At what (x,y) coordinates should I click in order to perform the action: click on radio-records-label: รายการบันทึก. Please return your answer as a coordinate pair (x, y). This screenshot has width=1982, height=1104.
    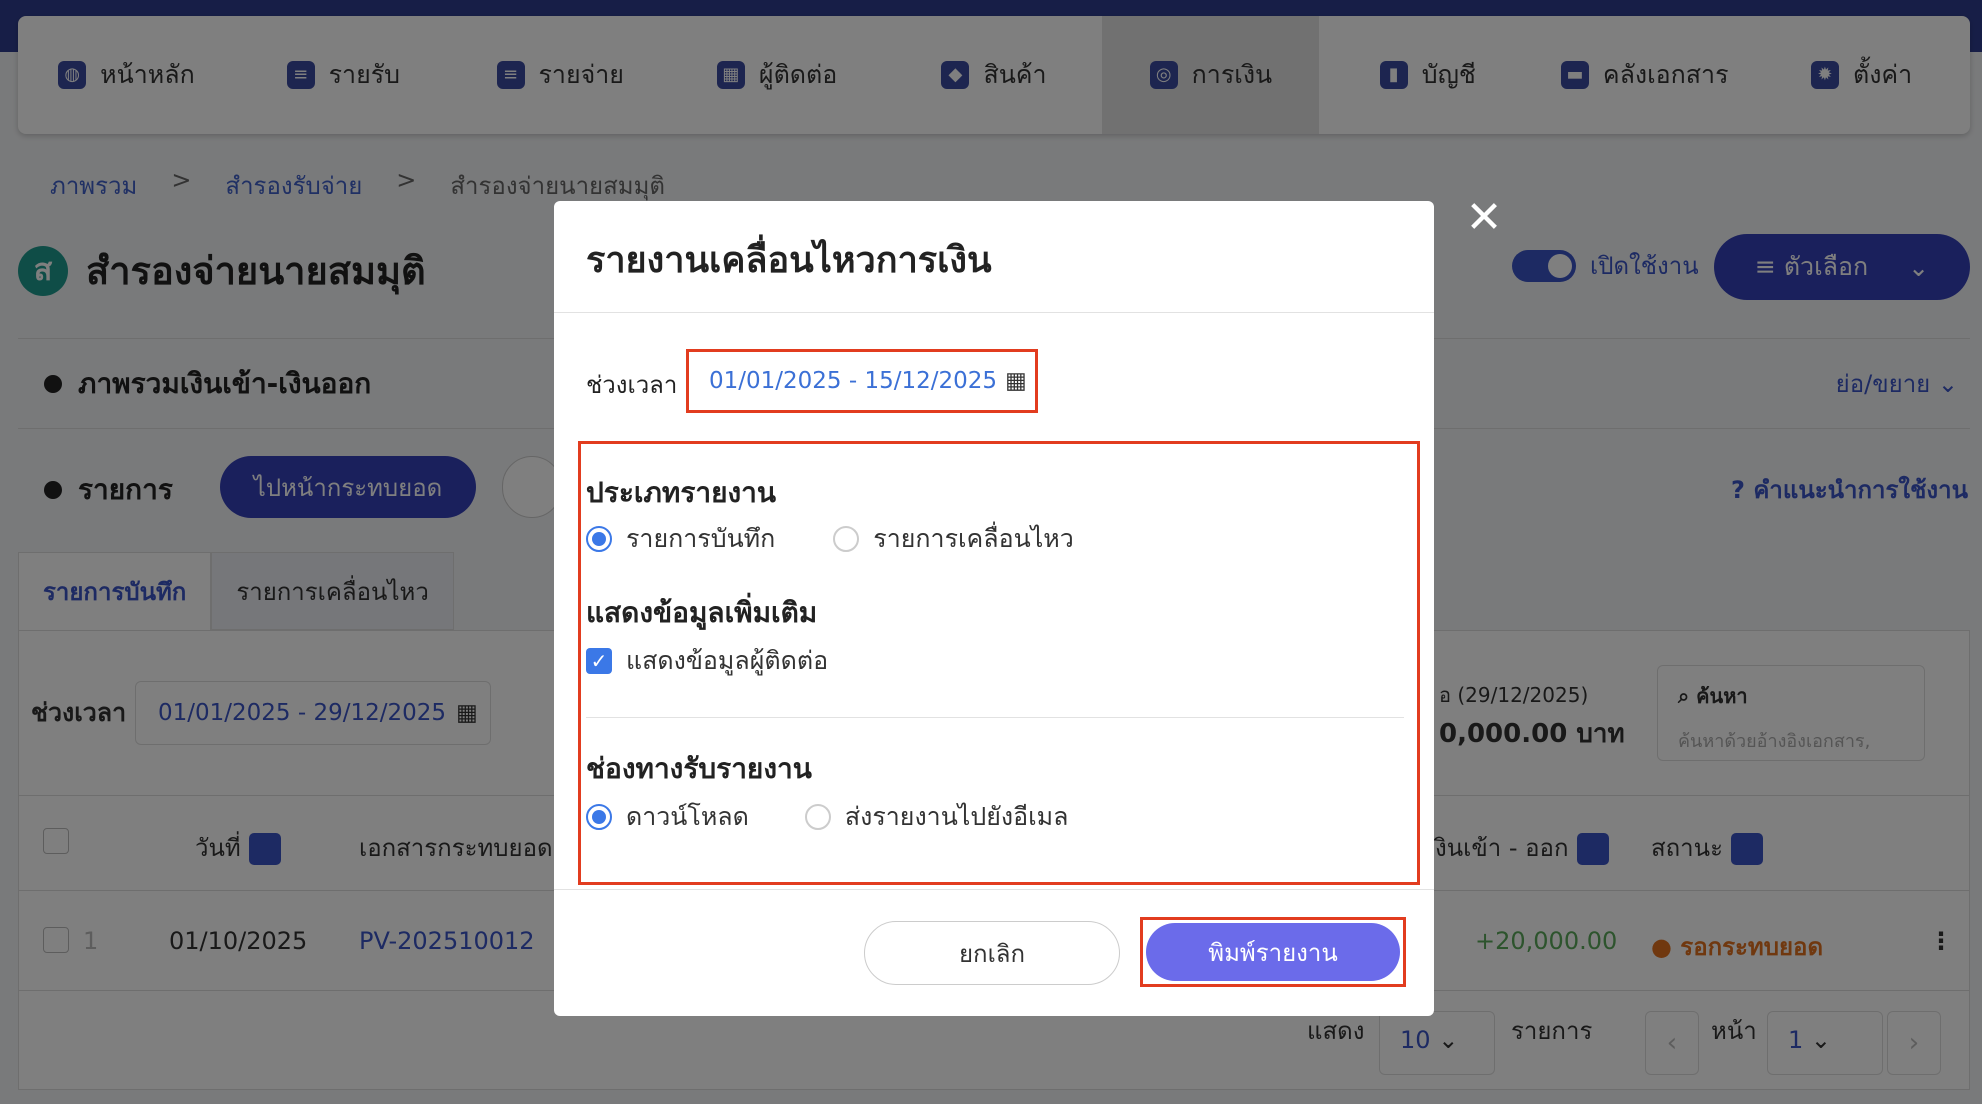
    Looking at the image, I should click on (700, 539).